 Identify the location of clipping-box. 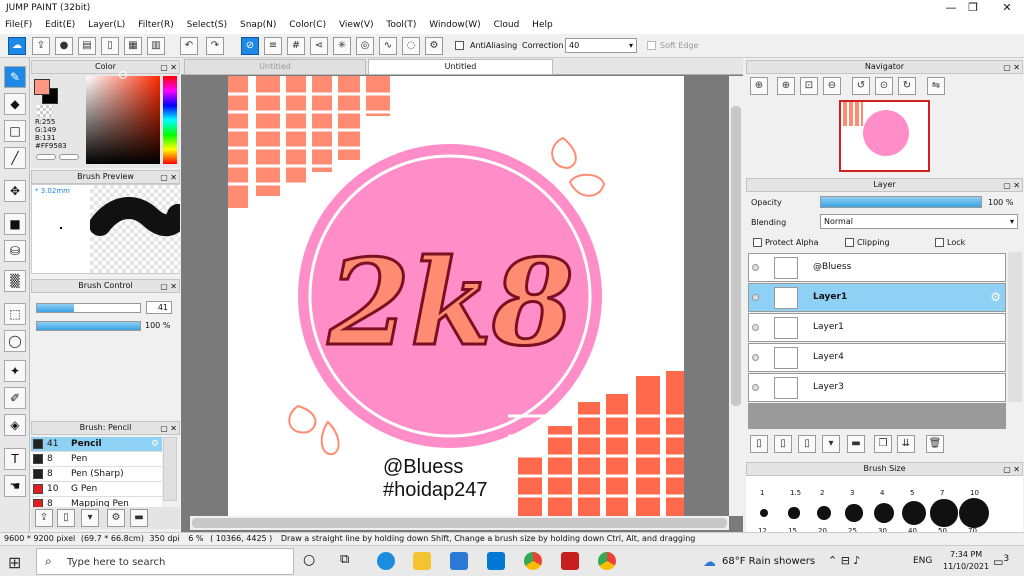
(849, 242).